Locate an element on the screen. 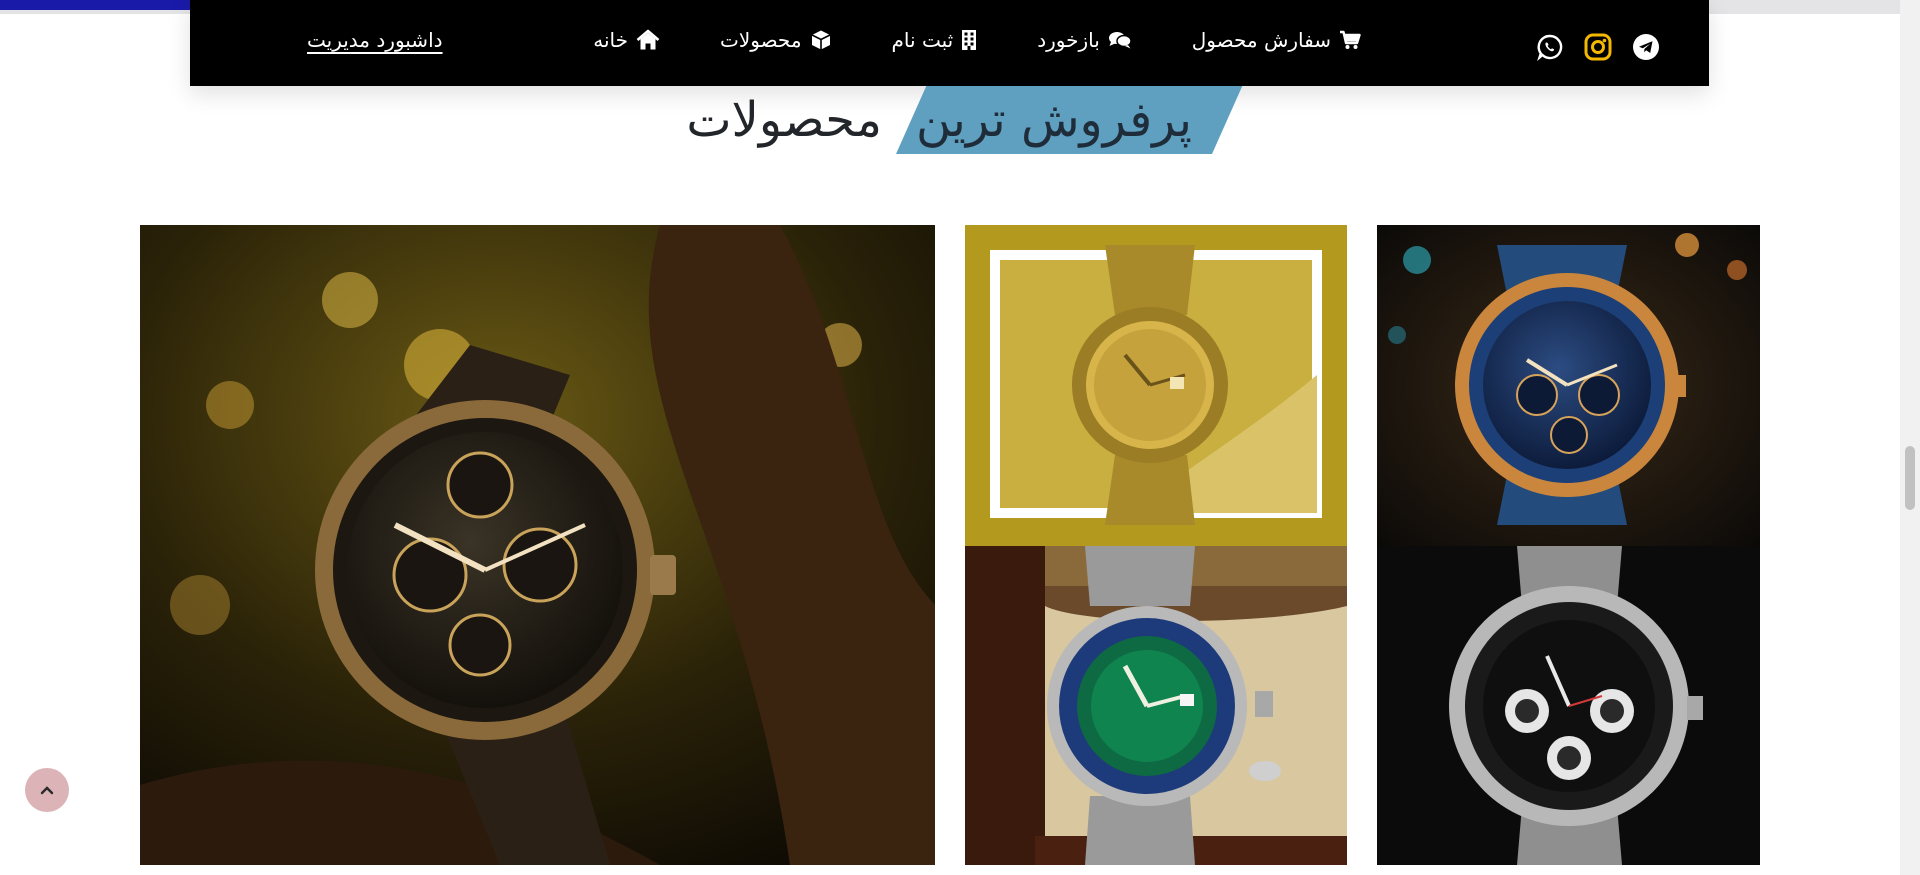  comments-icon is located at coordinates (1120, 40).